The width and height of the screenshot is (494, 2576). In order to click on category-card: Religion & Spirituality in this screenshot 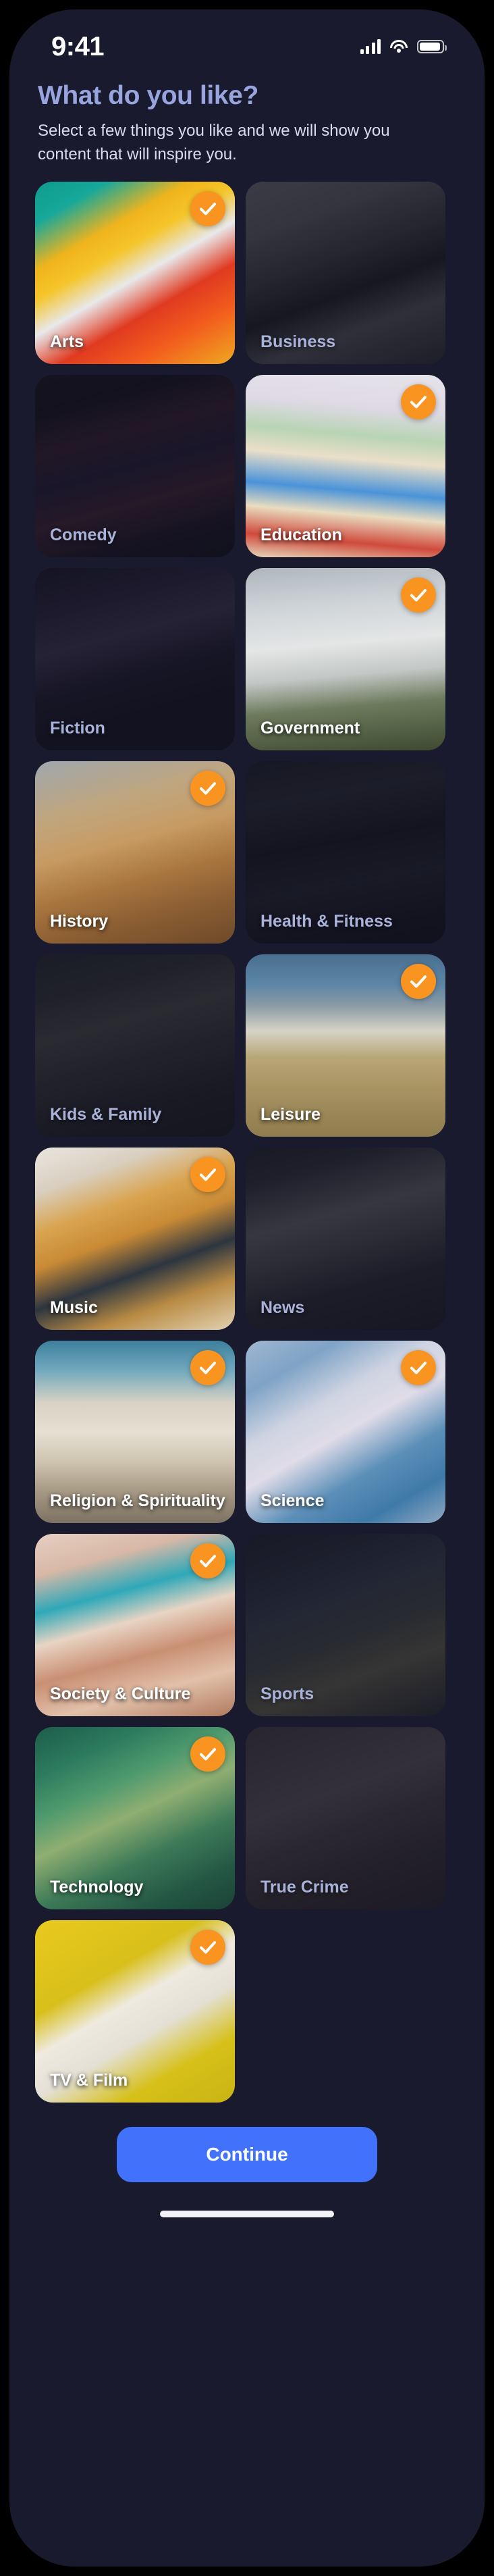, I will do `click(135, 1431)`.